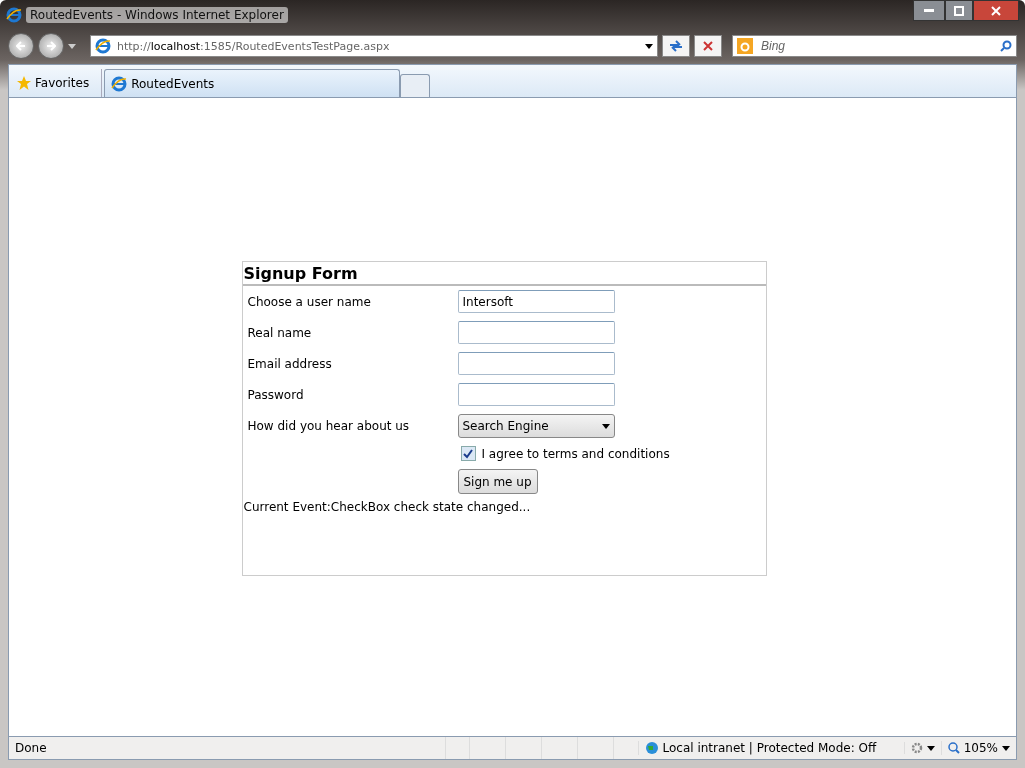  I want to click on maximize-icon, so click(959, 10).